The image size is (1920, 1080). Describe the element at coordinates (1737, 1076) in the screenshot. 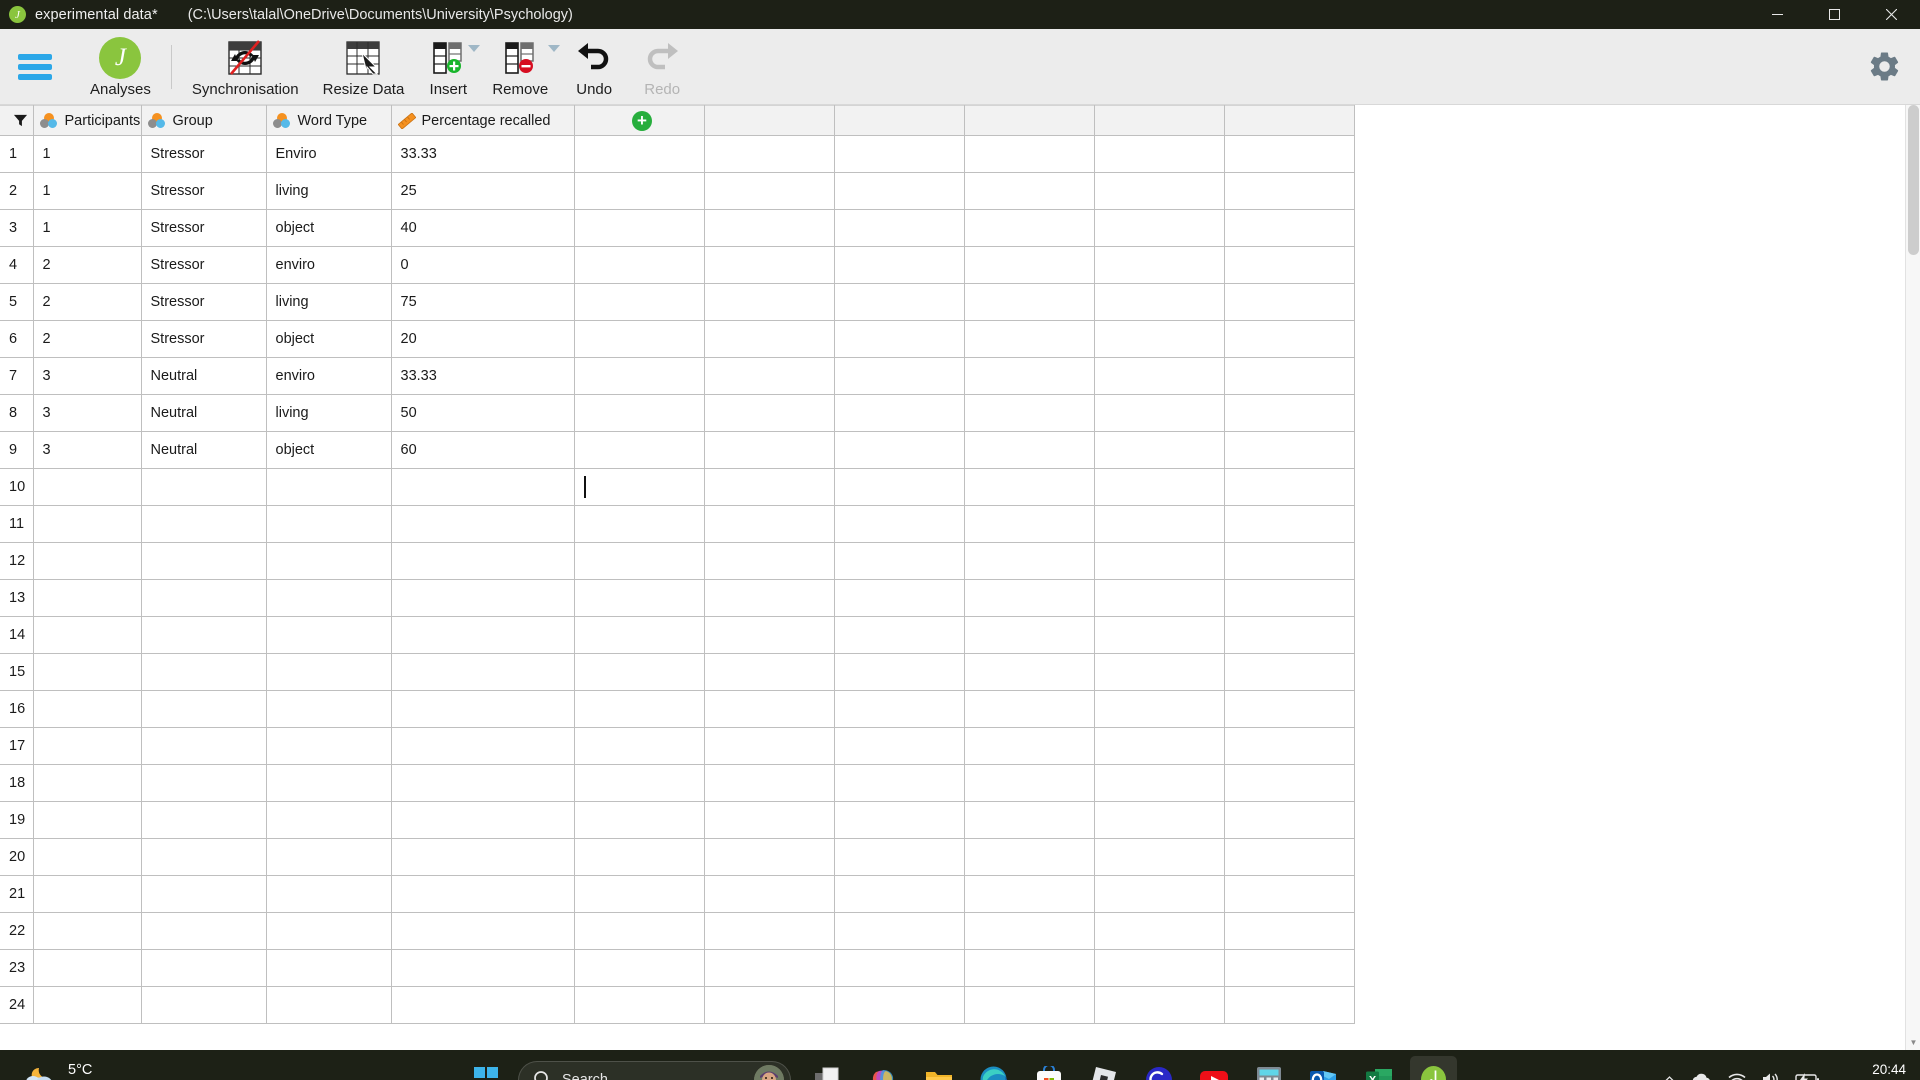

I see `wifi-icon` at that location.